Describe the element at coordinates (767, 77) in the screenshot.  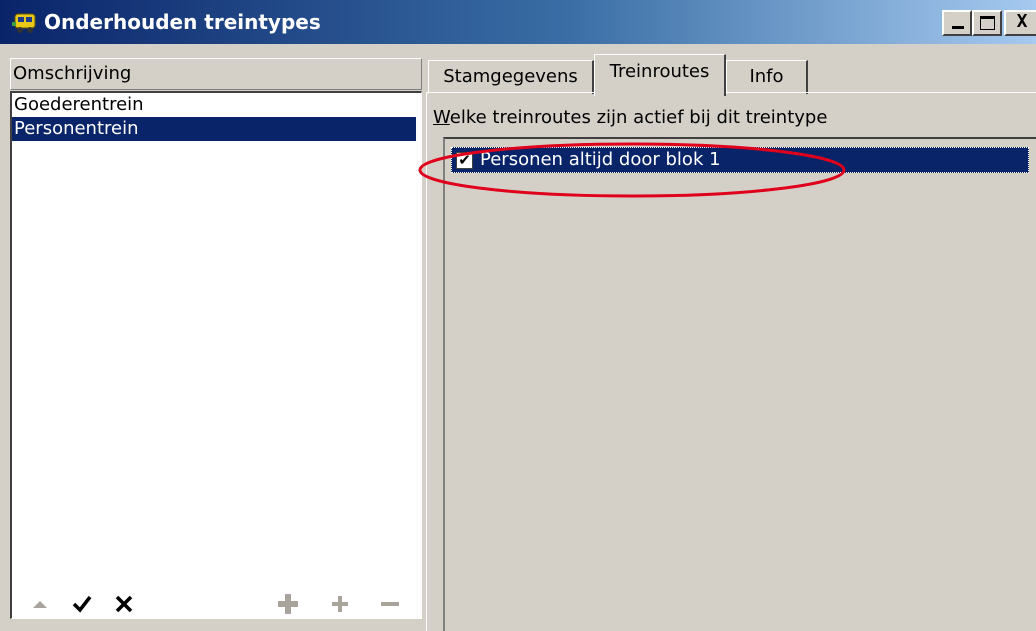
I see `tab-info: Info` at that location.